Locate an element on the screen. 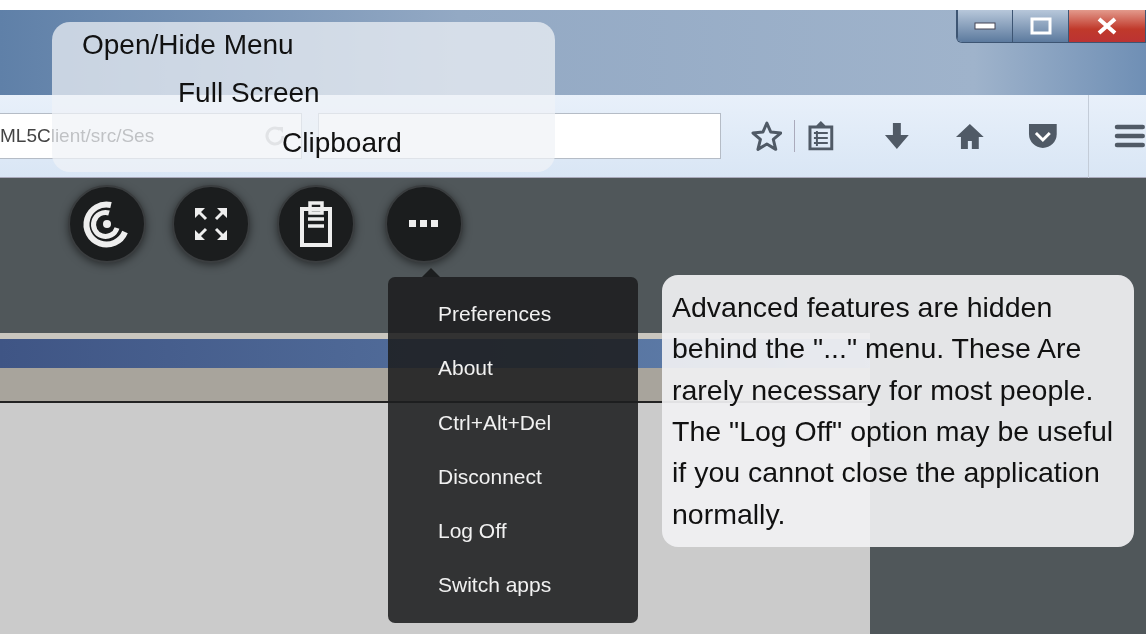 This screenshot has height=634, width=1146. callout-label: Open/Hide Menu is located at coordinates (188, 45).